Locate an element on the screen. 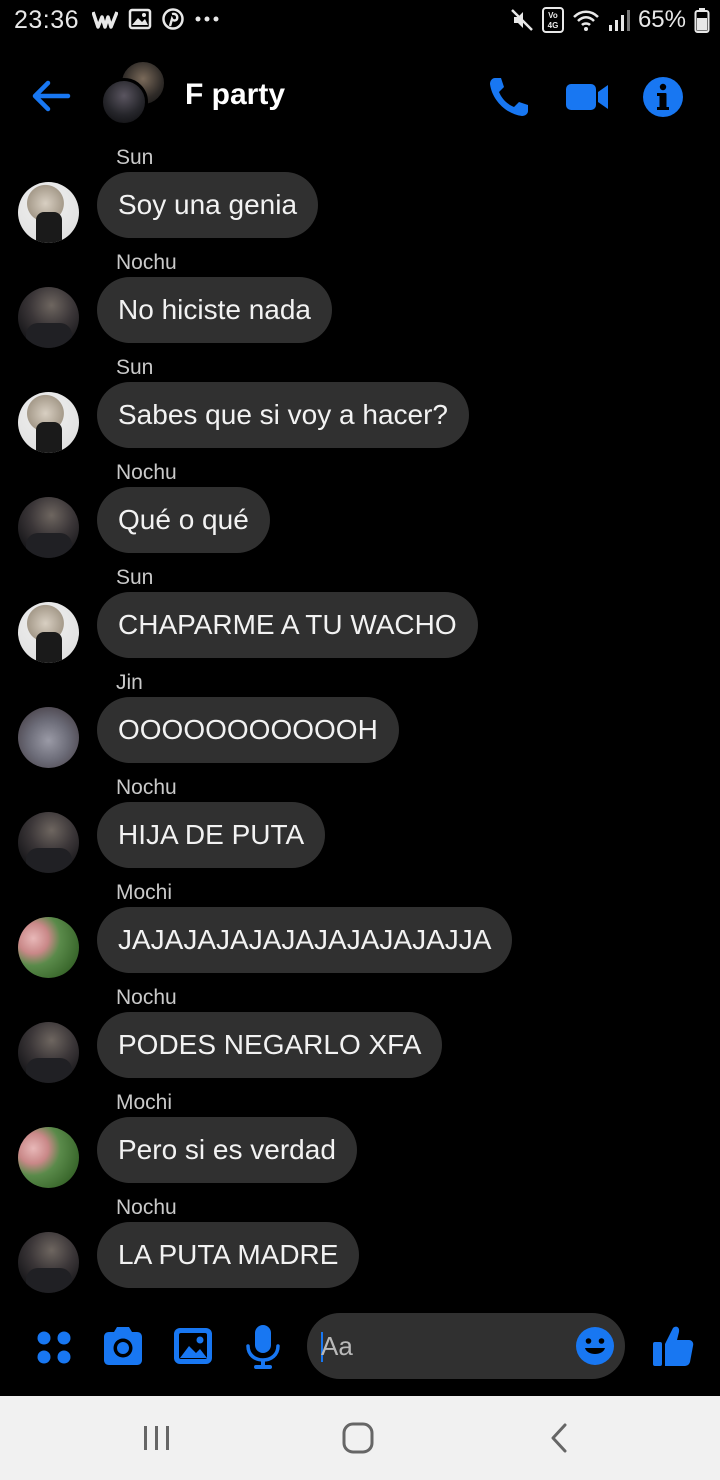 Image resolution: width=720 pixels, height=1480 pixels. message-row: Mochi Pero si es verdad is located at coordinates (360, 1139).